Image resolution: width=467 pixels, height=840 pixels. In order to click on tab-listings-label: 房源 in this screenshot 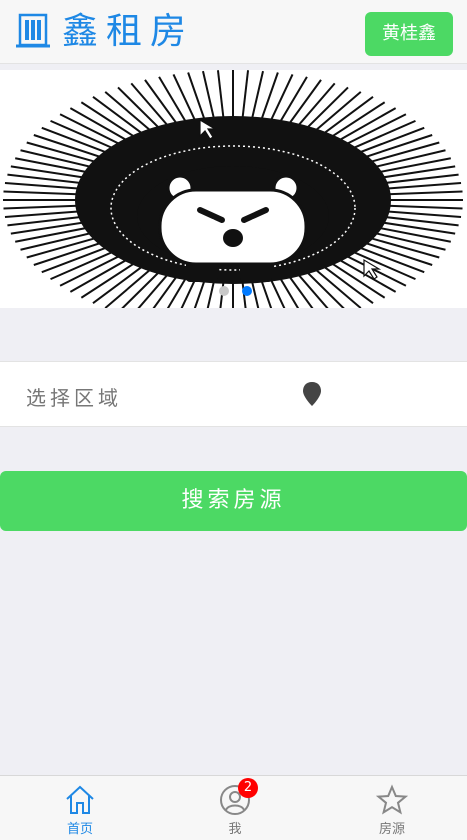, I will do `click(391, 829)`.